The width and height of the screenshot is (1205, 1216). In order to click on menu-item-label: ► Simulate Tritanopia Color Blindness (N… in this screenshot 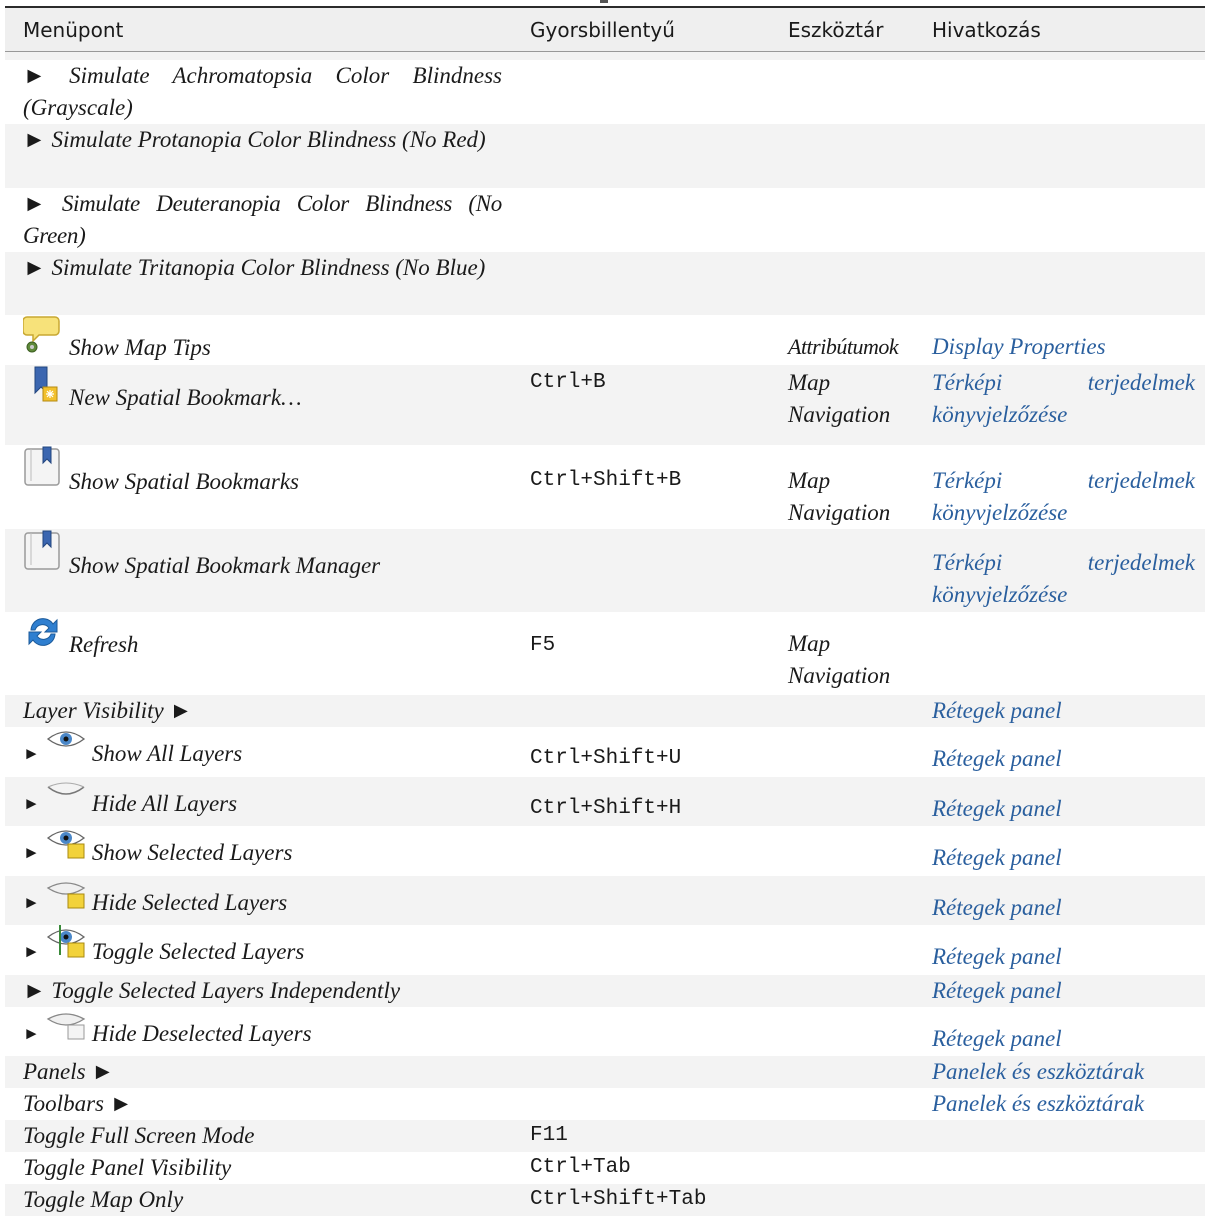, I will do `click(258, 283)`.